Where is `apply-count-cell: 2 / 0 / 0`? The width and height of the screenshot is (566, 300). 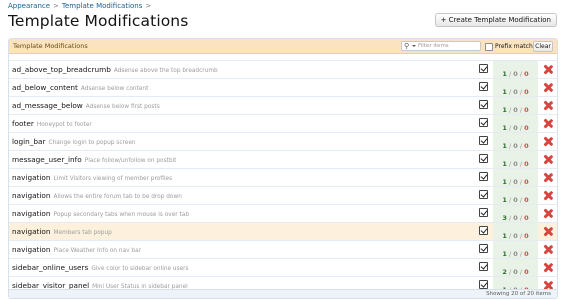
apply-count-cell: 2 / 0 / 0 is located at coordinates (515, 267).